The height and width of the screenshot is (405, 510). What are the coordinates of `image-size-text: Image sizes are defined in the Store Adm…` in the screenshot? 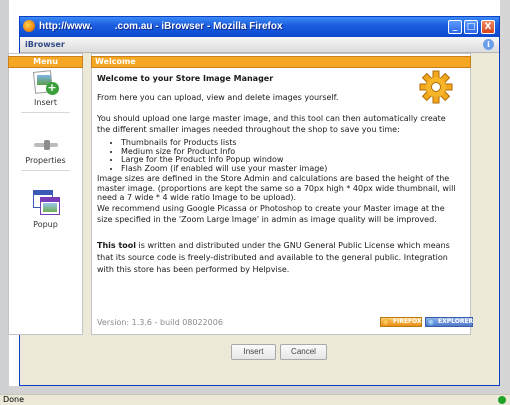 It's located at (276, 188).